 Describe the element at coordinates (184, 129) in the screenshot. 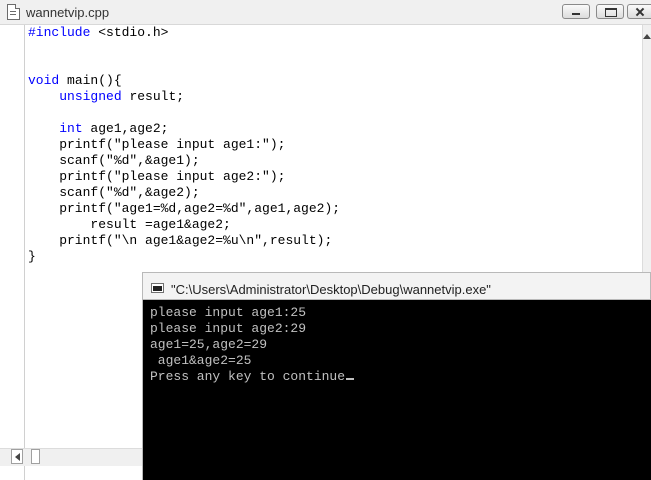

I see `code-line: int age1,age2;` at that location.